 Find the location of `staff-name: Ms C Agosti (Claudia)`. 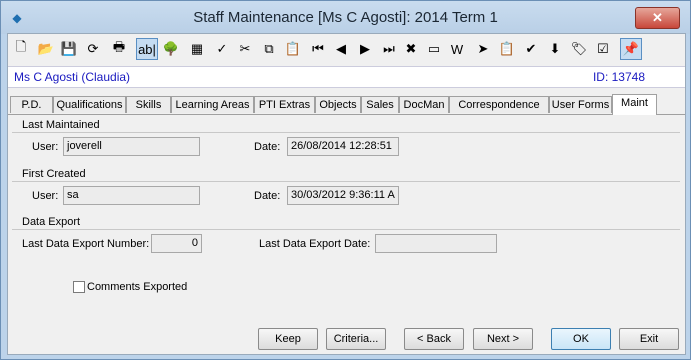

staff-name: Ms C Agosti (Claudia) is located at coordinates (72, 77).